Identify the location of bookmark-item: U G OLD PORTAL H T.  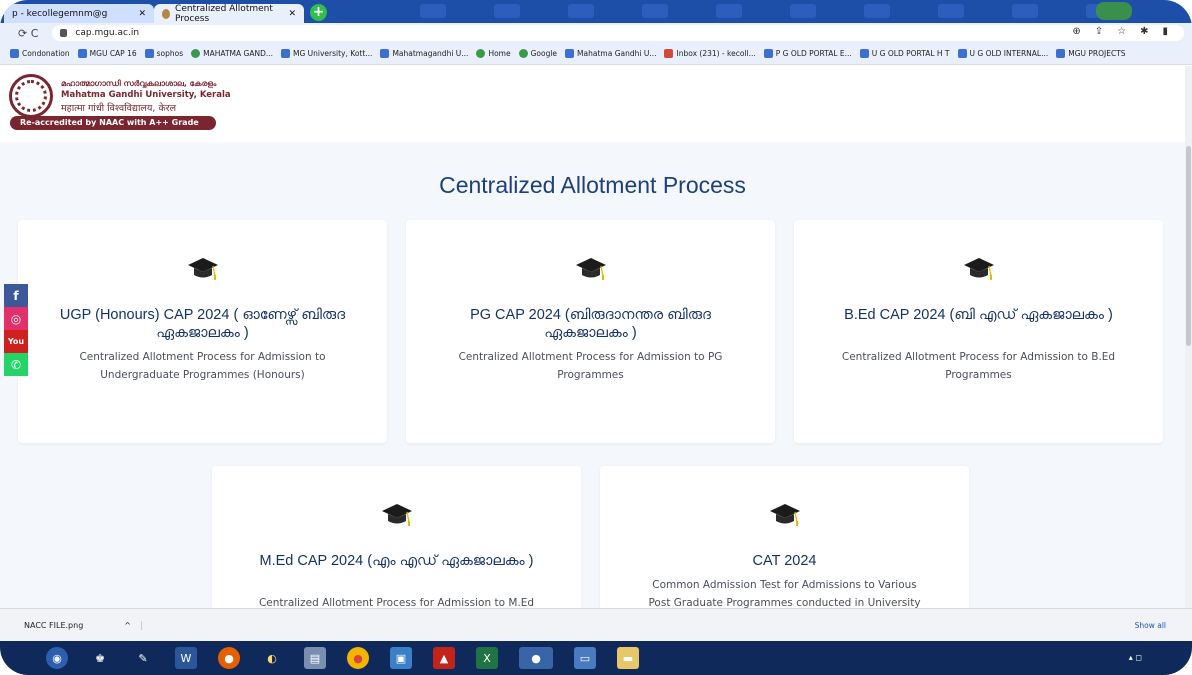
(904, 53).